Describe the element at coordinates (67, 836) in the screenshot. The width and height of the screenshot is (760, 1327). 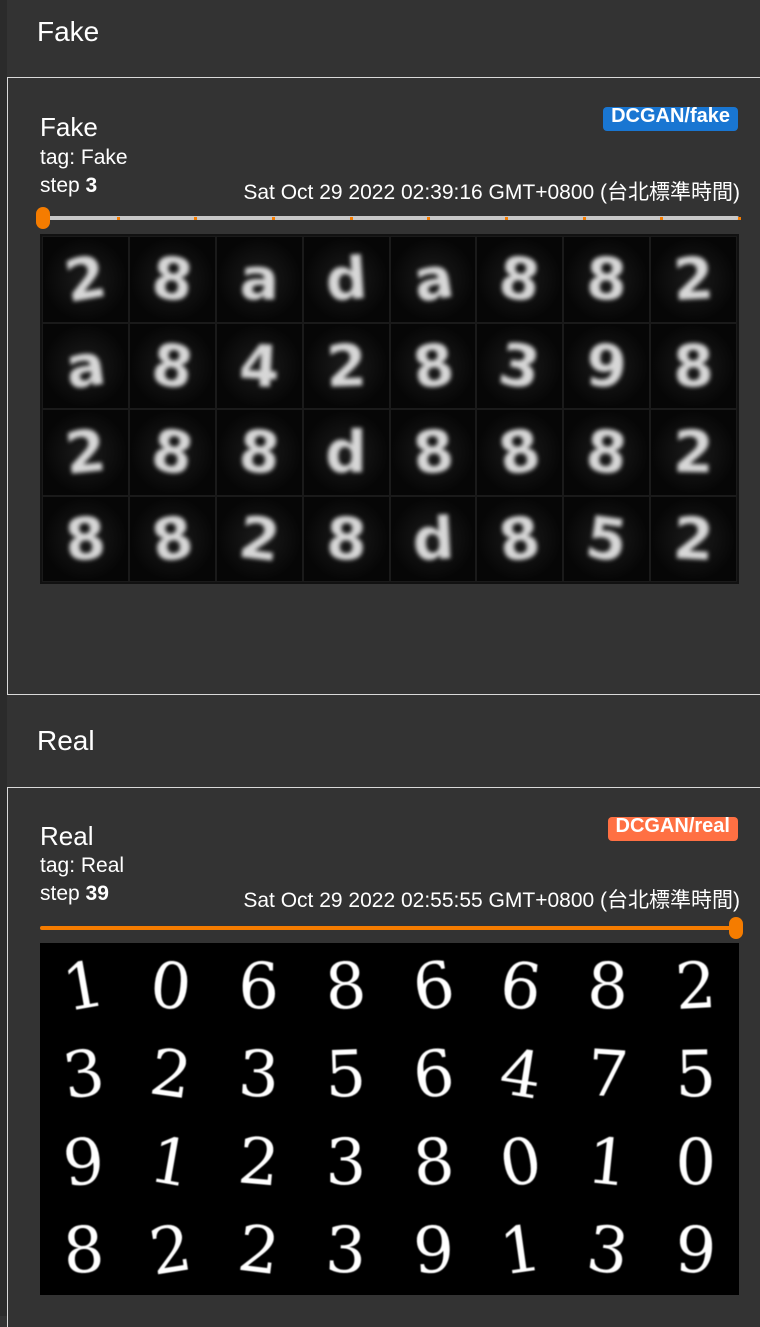
I see `card-title: Real` at that location.